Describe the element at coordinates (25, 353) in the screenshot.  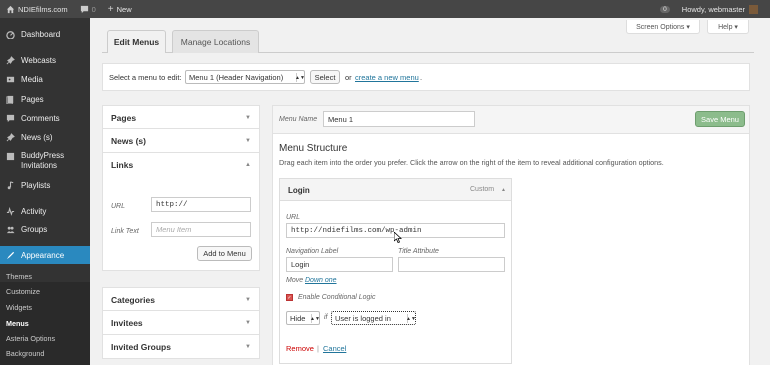
I see `submenu-background: Background` at that location.